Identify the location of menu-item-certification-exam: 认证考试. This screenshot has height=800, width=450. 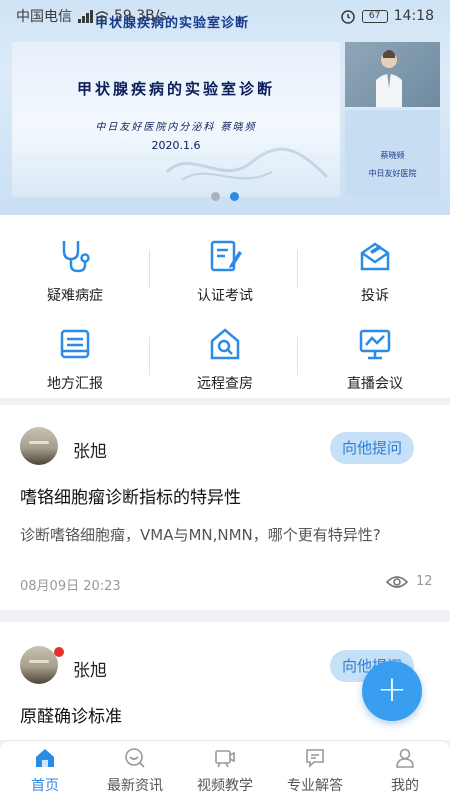
(225, 260).